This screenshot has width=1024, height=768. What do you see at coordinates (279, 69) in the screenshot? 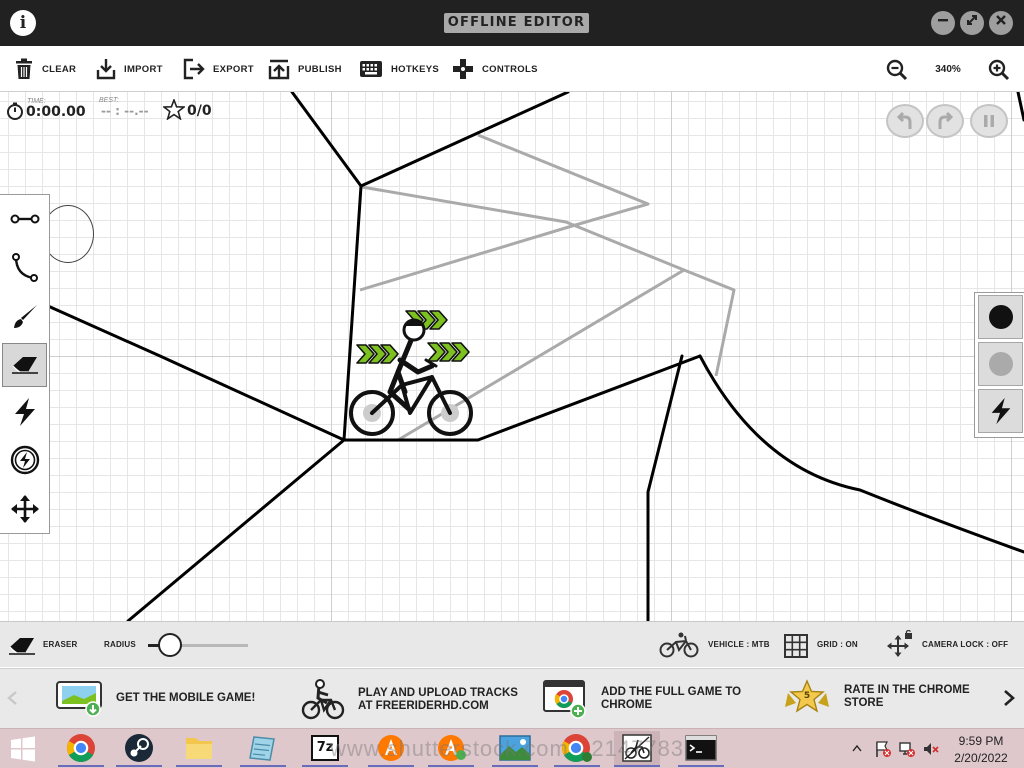
I see `publish-icon` at bounding box center [279, 69].